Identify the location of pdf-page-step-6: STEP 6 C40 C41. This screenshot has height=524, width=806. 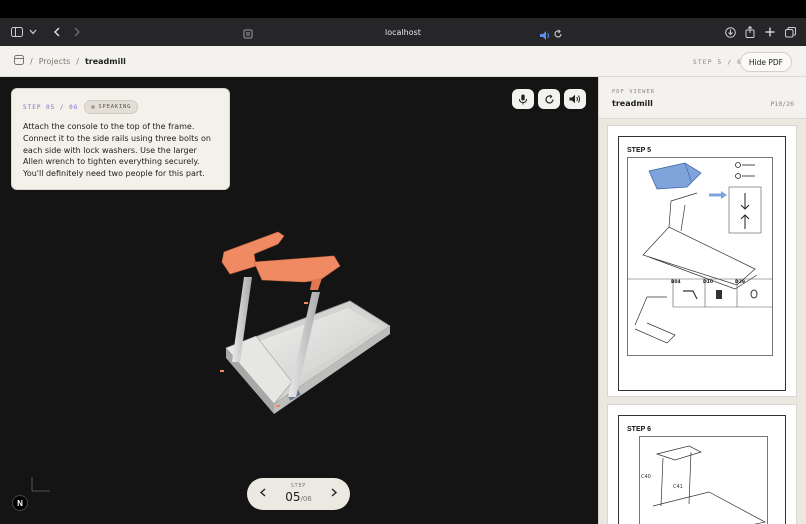
(702, 464).